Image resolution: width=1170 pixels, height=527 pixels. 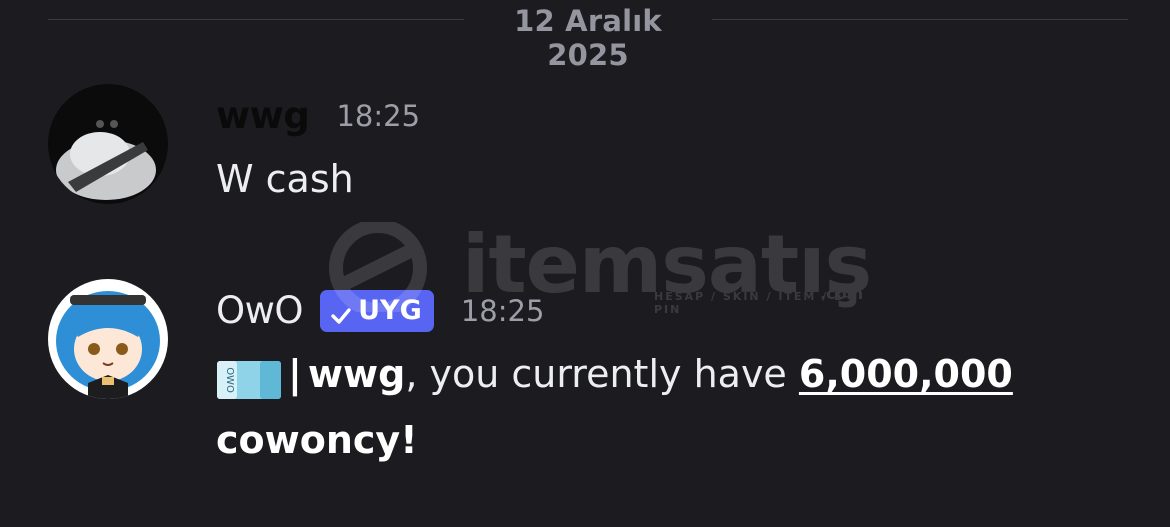 What do you see at coordinates (390, 310) in the screenshot?
I see `badge-label: UYG` at bounding box center [390, 310].